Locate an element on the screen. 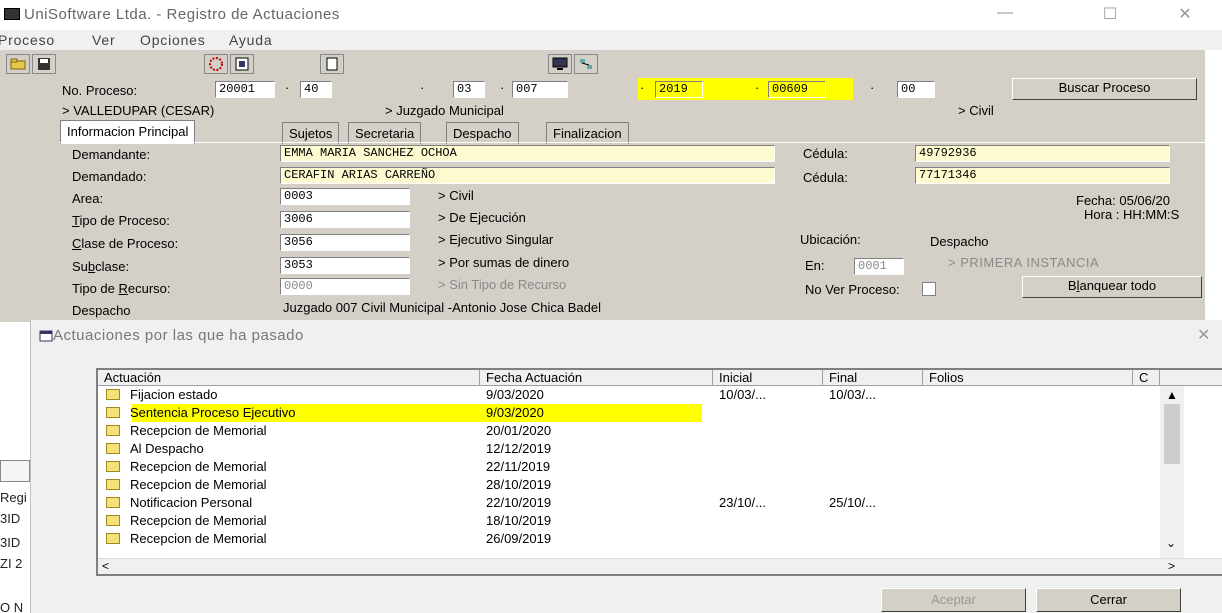  tab-secretaria: Secretaria is located at coordinates (385, 133).